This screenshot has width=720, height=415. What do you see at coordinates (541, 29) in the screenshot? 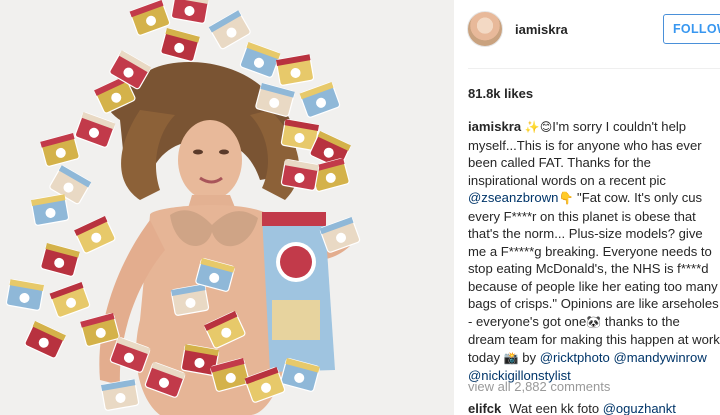
I see `post-username: iamiskra` at bounding box center [541, 29].